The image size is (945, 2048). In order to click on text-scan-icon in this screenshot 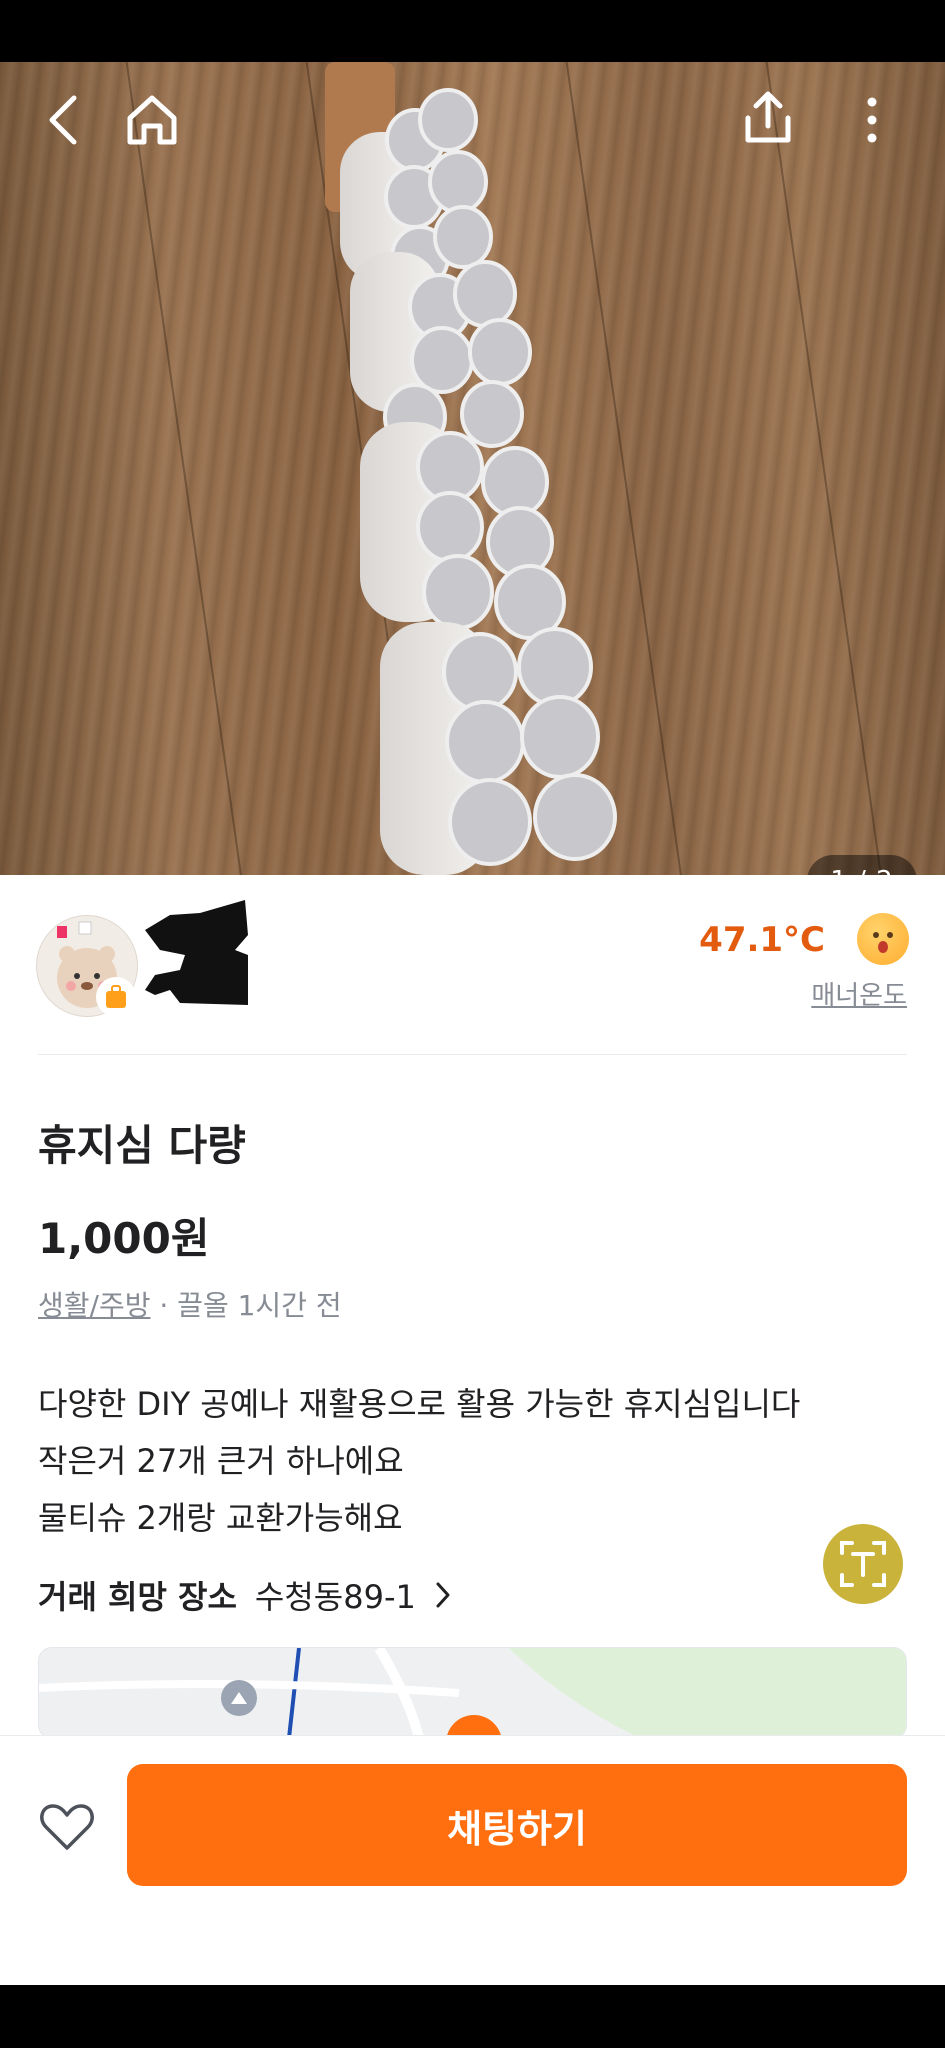, I will do `click(863, 1564)`.